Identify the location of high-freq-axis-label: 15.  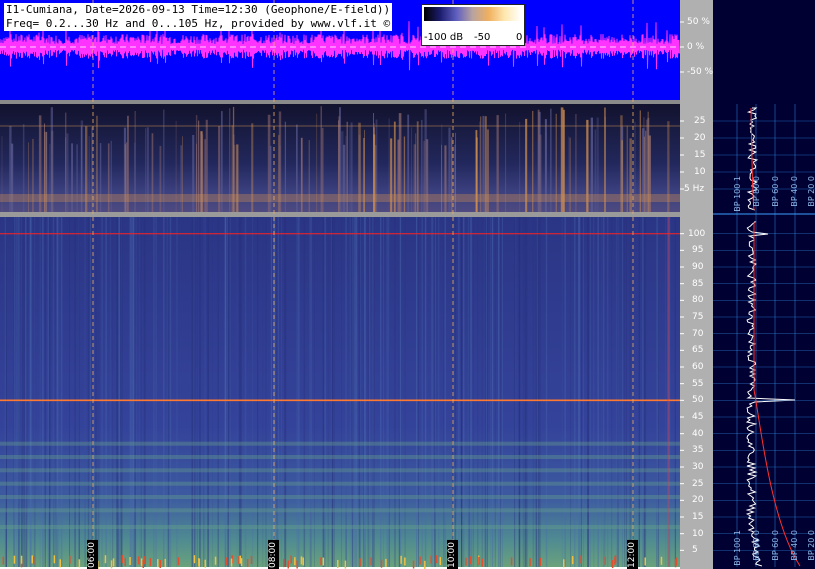
(698, 517).